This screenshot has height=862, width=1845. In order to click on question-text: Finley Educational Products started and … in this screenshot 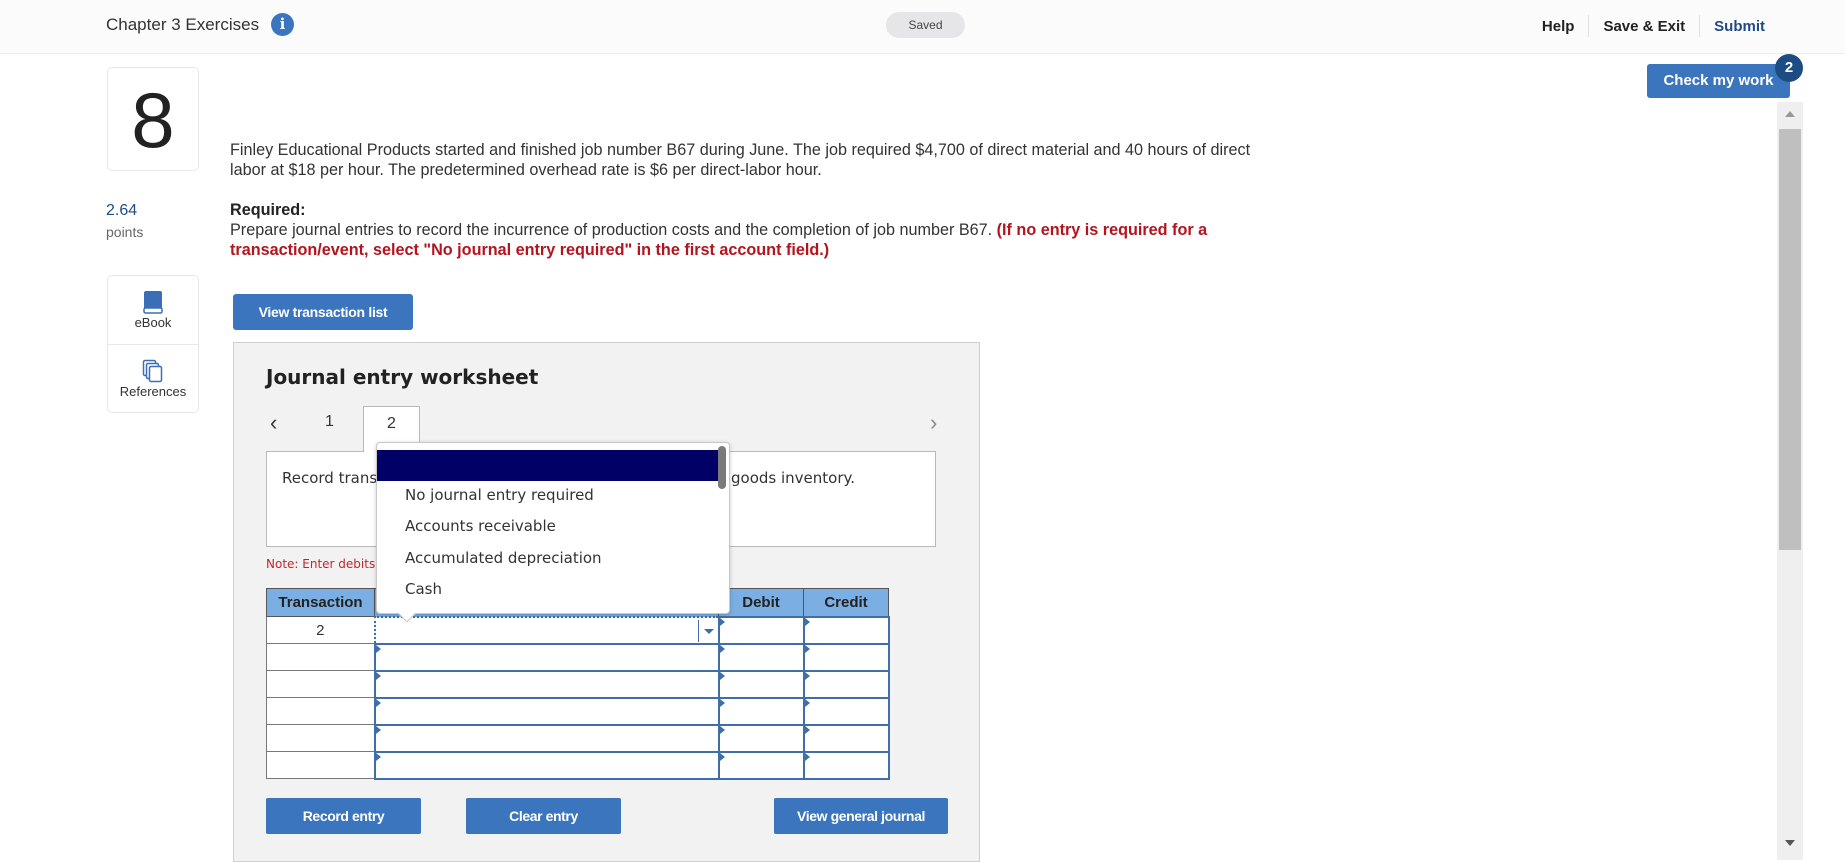, I will do `click(740, 160)`.